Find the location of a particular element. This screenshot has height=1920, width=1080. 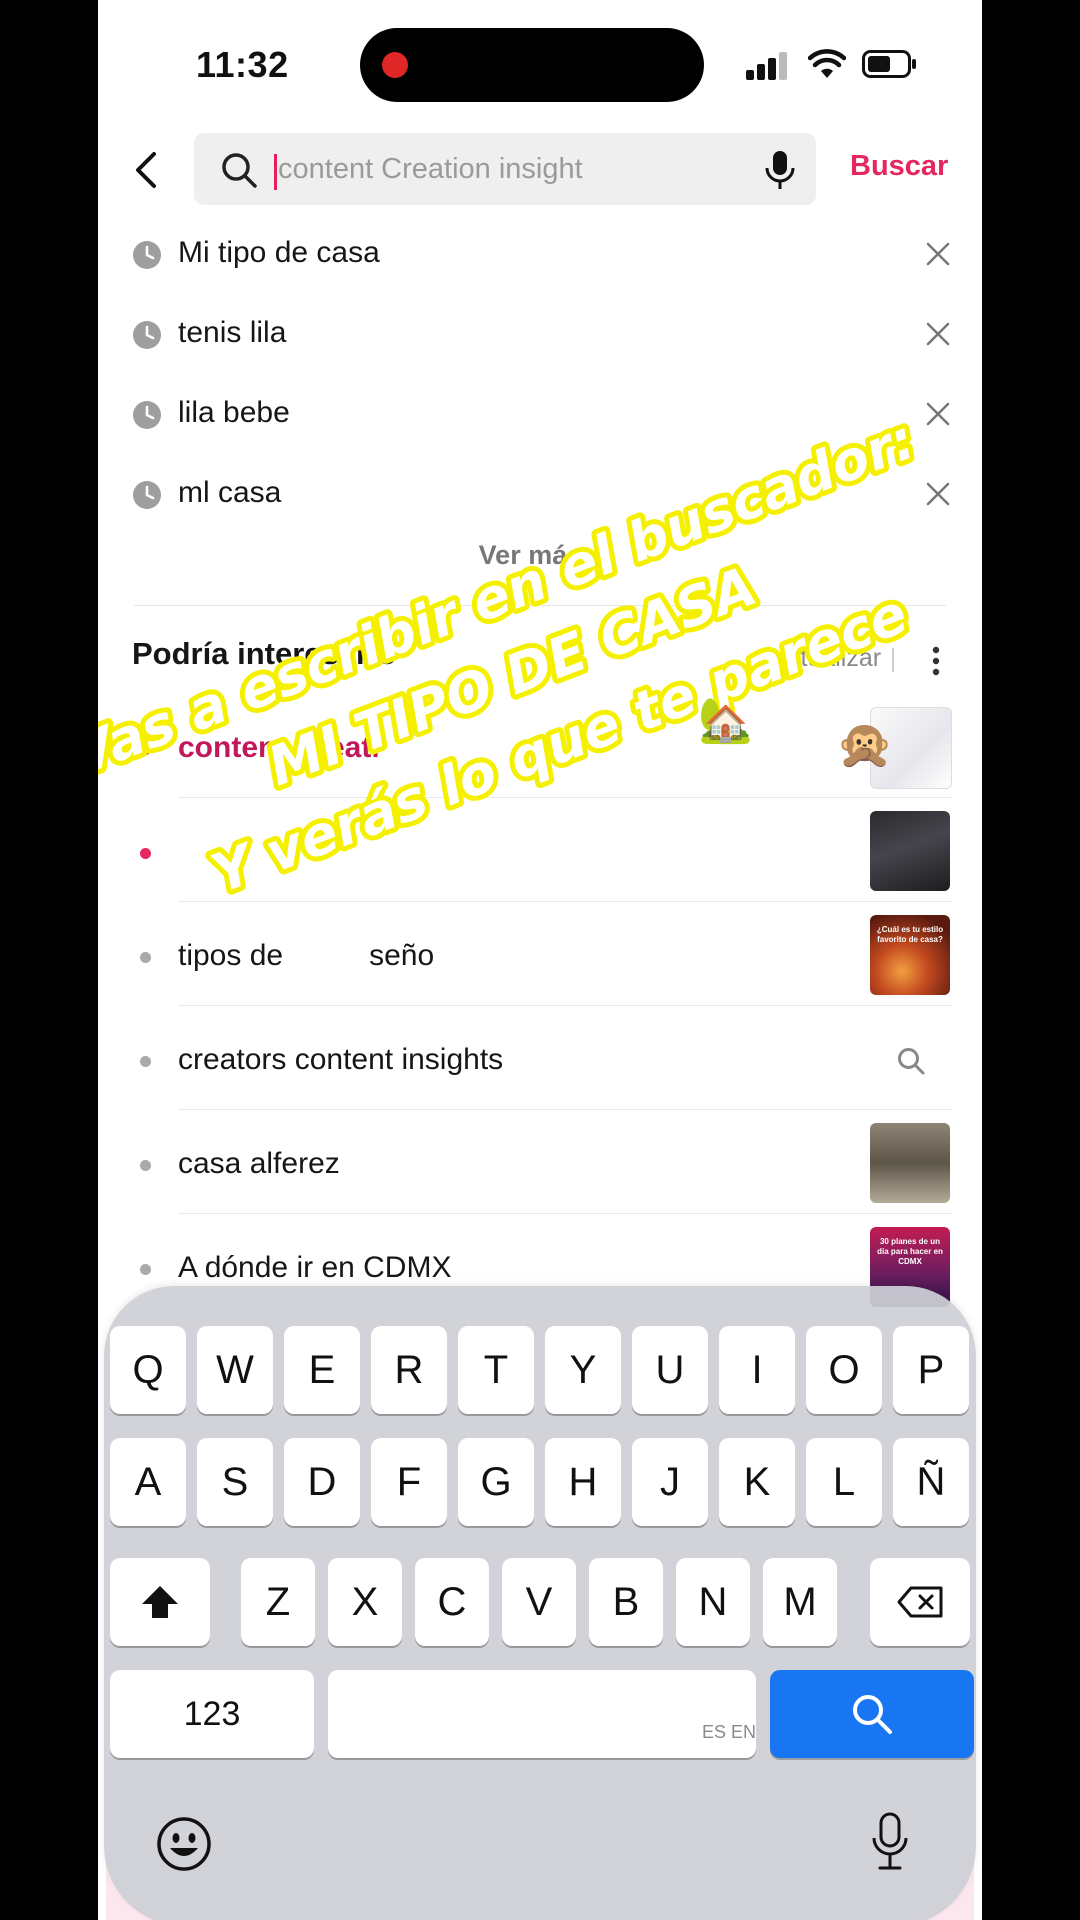

key-s: S is located at coordinates (235, 1482).